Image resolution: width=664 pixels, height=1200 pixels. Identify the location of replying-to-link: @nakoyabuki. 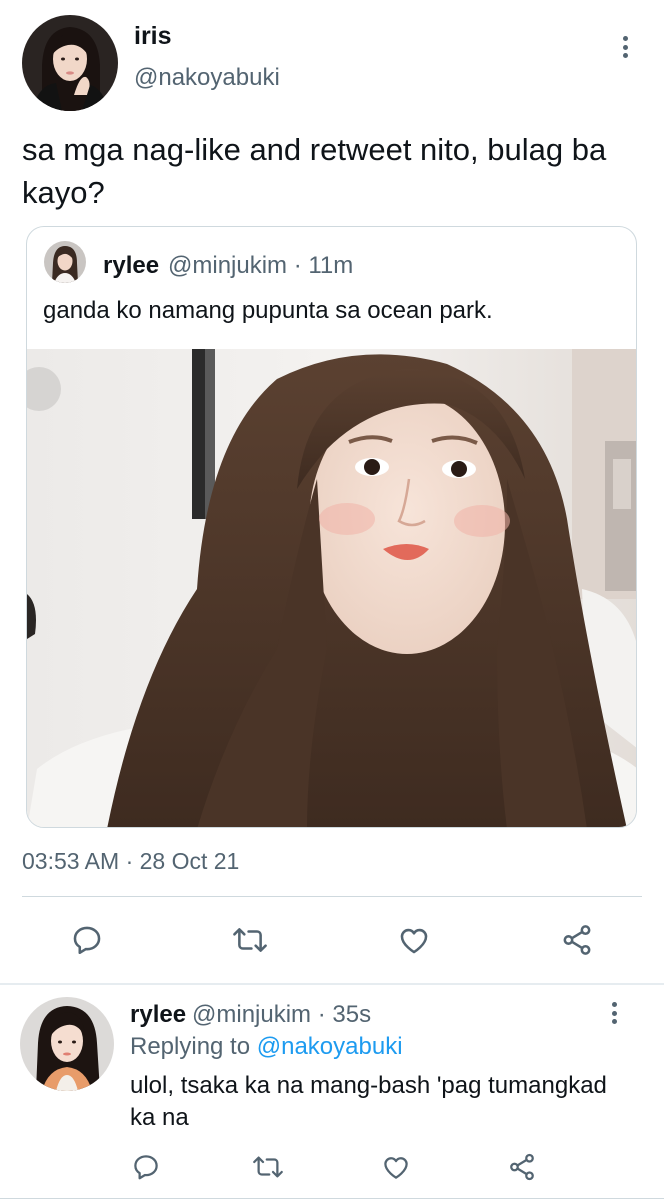
(330, 1046).